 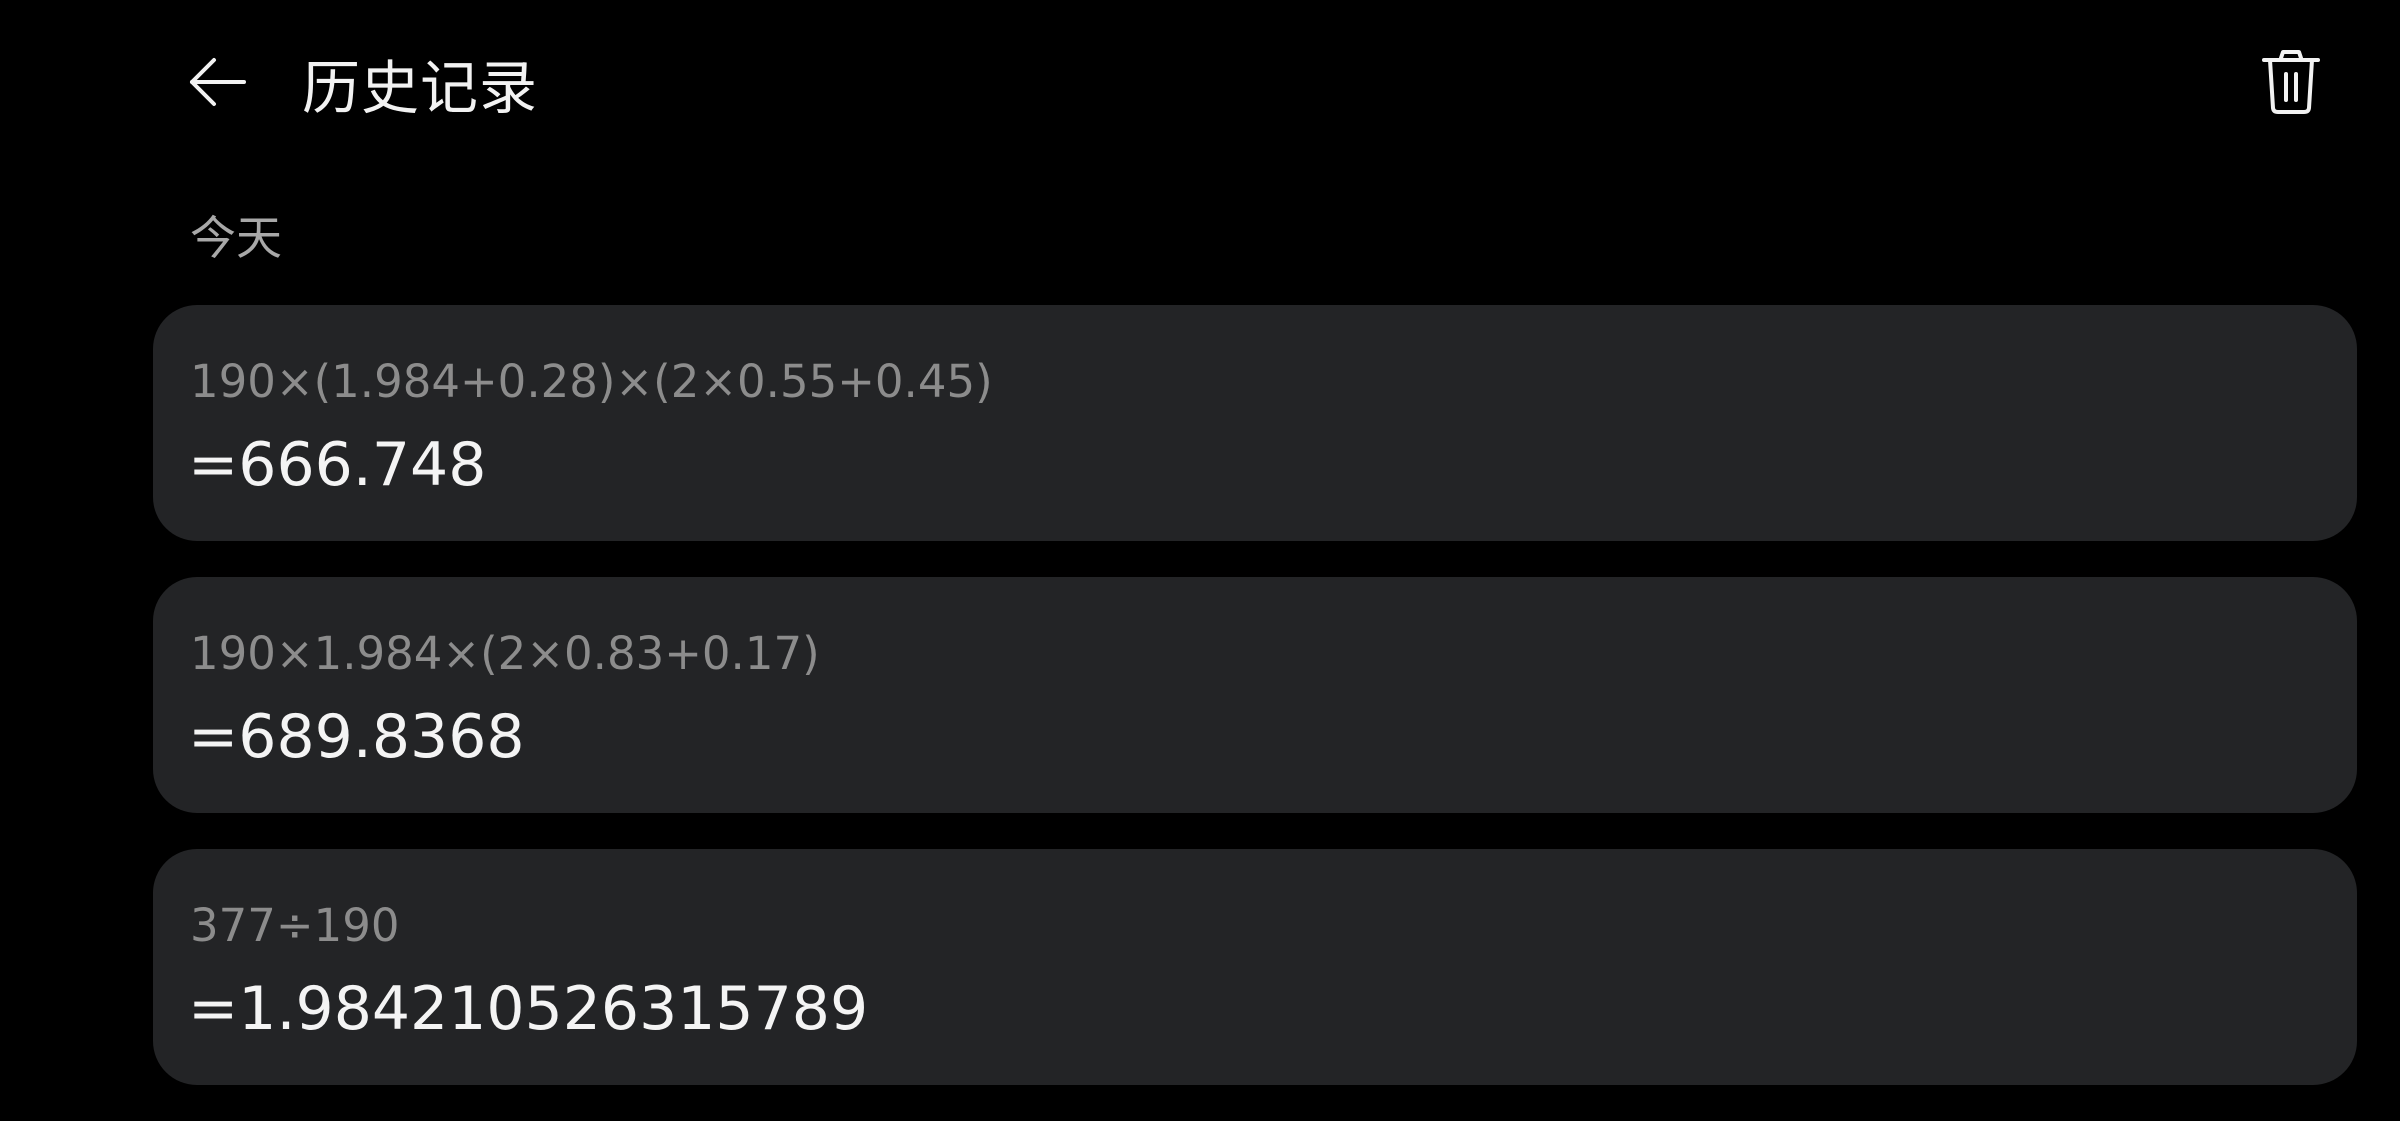 I want to click on trash-icon, so click(x=2291, y=84).